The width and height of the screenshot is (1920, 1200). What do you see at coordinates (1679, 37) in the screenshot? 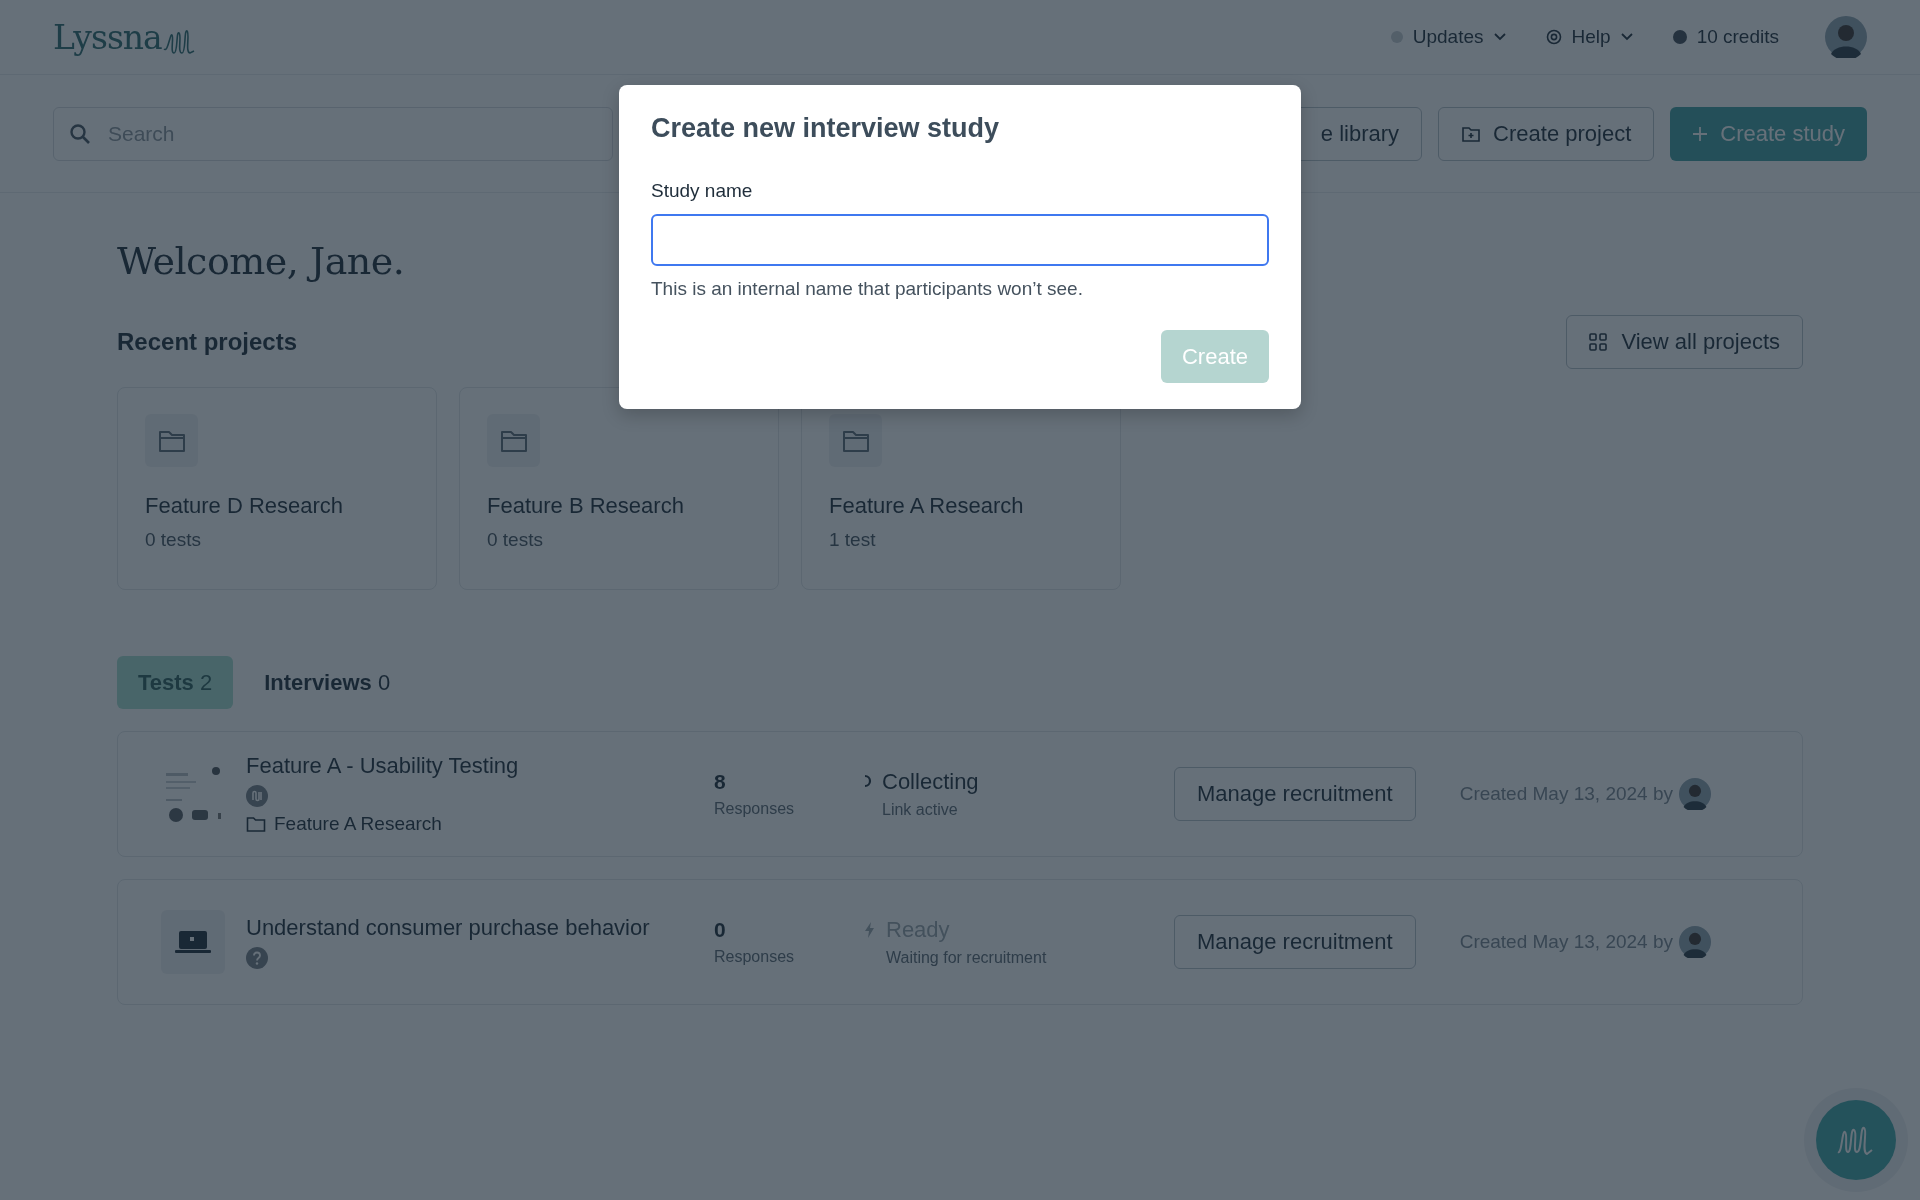
I see `coin-icon` at bounding box center [1679, 37].